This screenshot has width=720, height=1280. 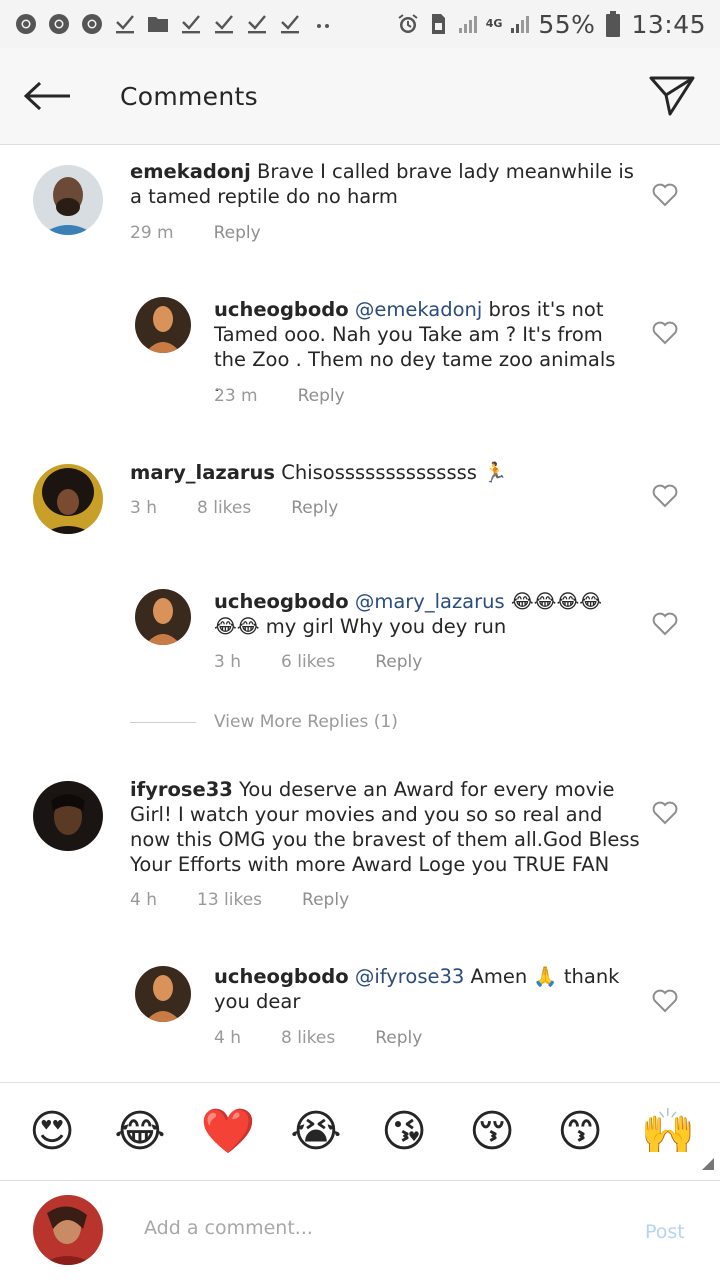 I want to click on post-button: Post, so click(x=665, y=1232).